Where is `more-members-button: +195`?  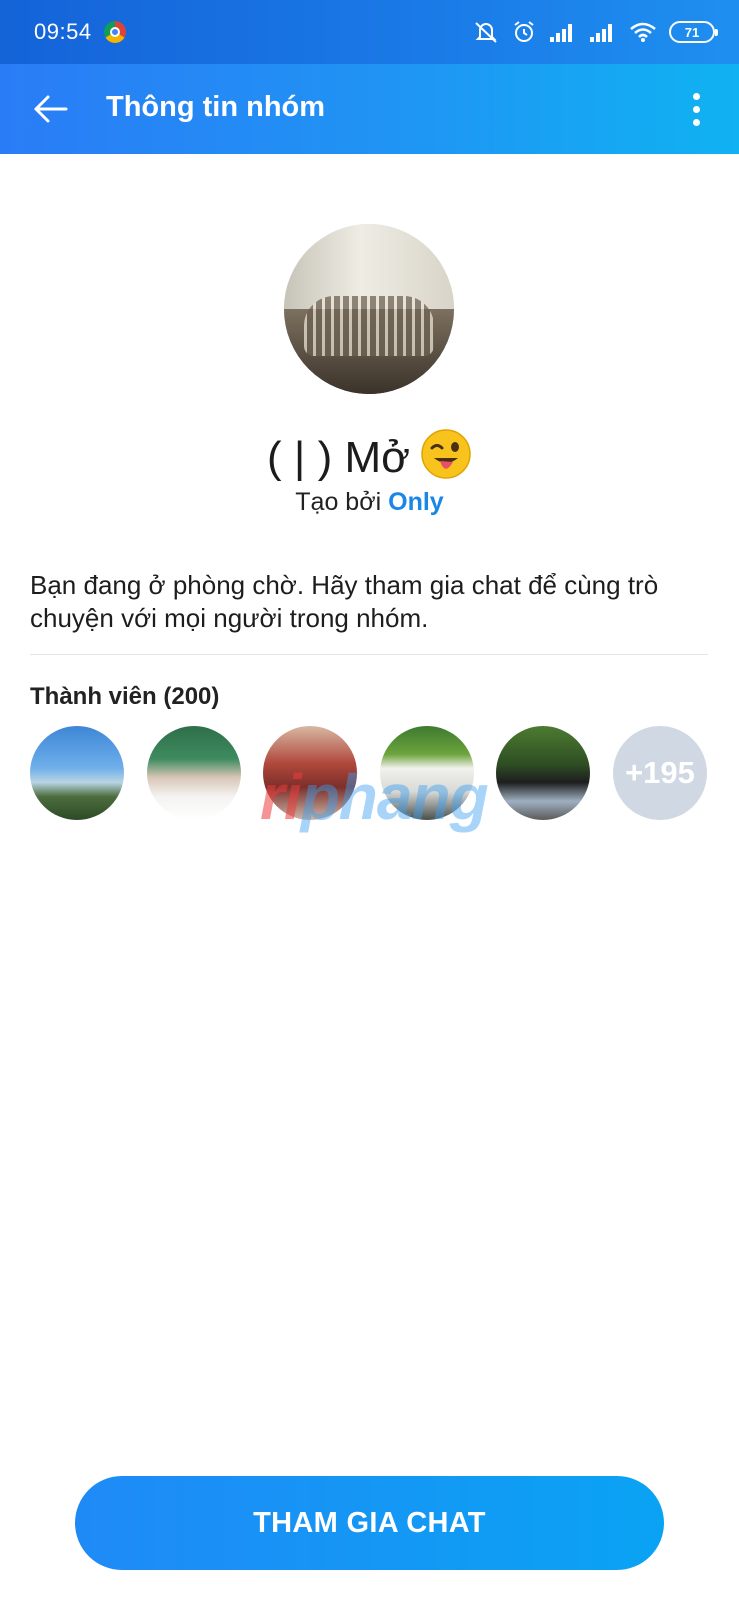 more-members-button: +195 is located at coordinates (660, 773).